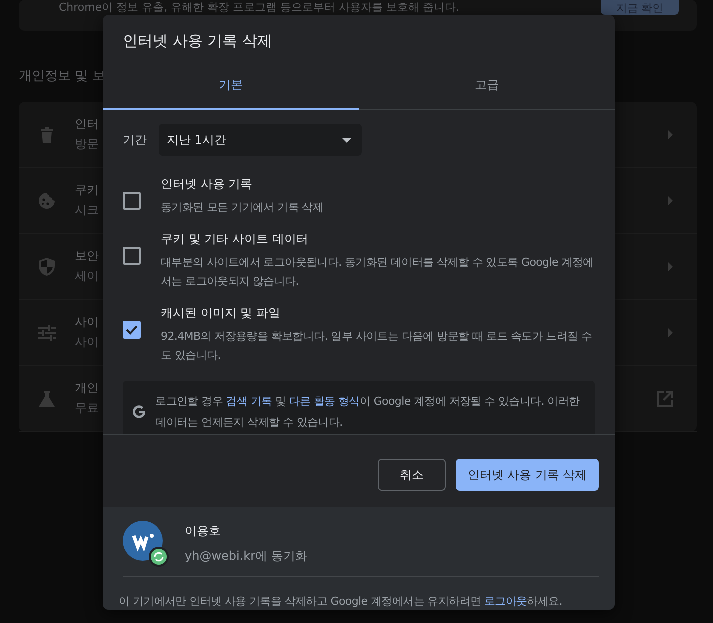  Describe the element at coordinates (347, 140) in the screenshot. I see `dropdown-arrow-icon` at that location.